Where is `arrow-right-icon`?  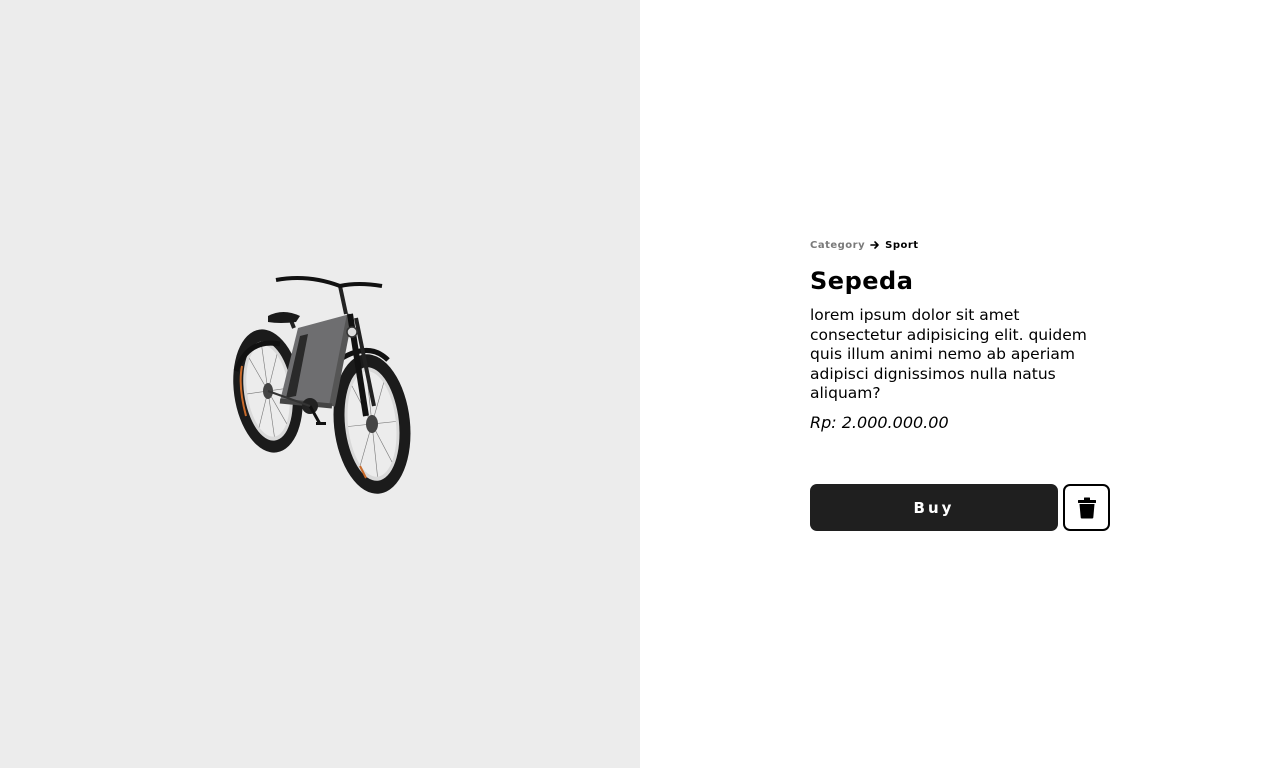 arrow-right-icon is located at coordinates (874, 245).